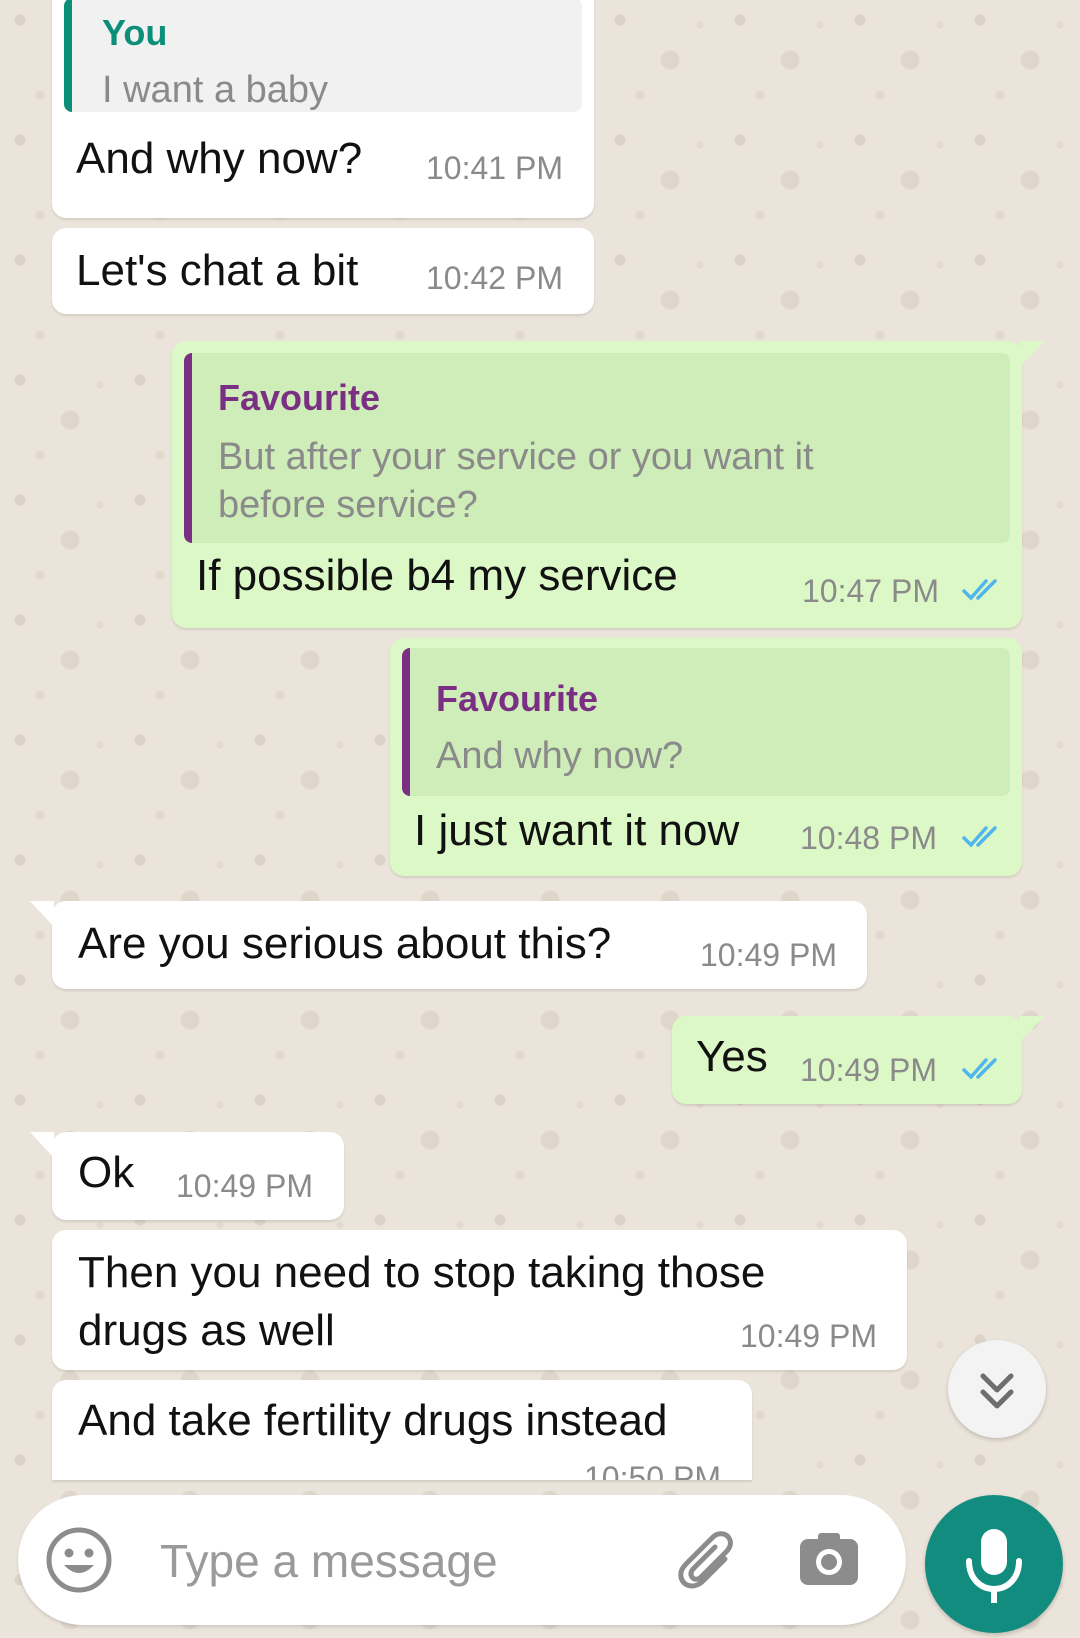 This screenshot has width=1080, height=1638. I want to click on quoted-message: Favourite And why now?, so click(706, 722).